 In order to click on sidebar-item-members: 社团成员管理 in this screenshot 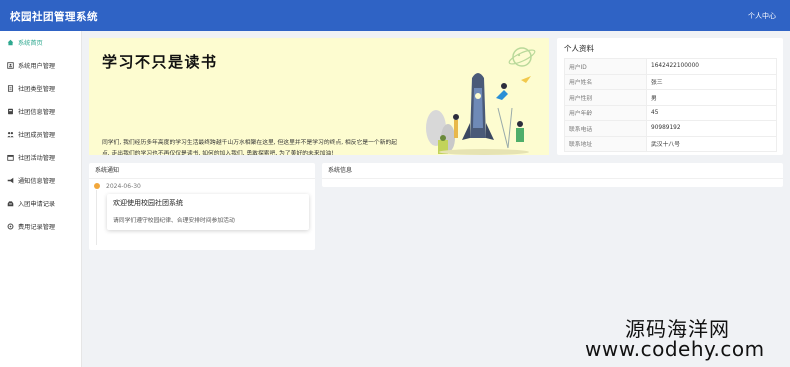, I will do `click(41, 134)`.